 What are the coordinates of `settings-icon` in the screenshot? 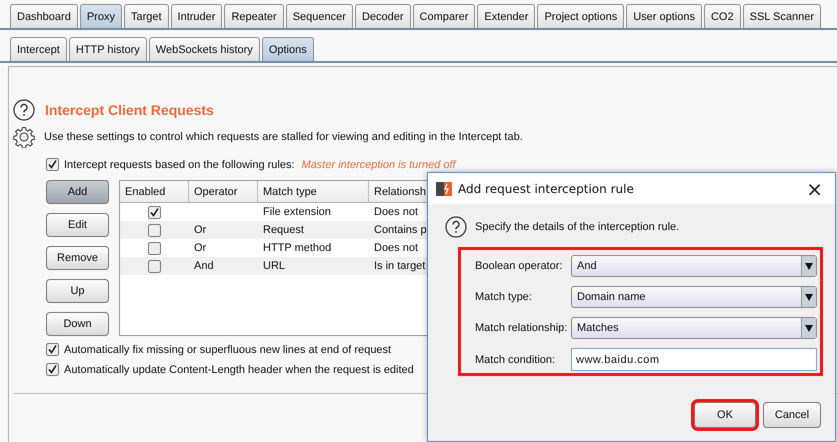 It's located at (24, 137).